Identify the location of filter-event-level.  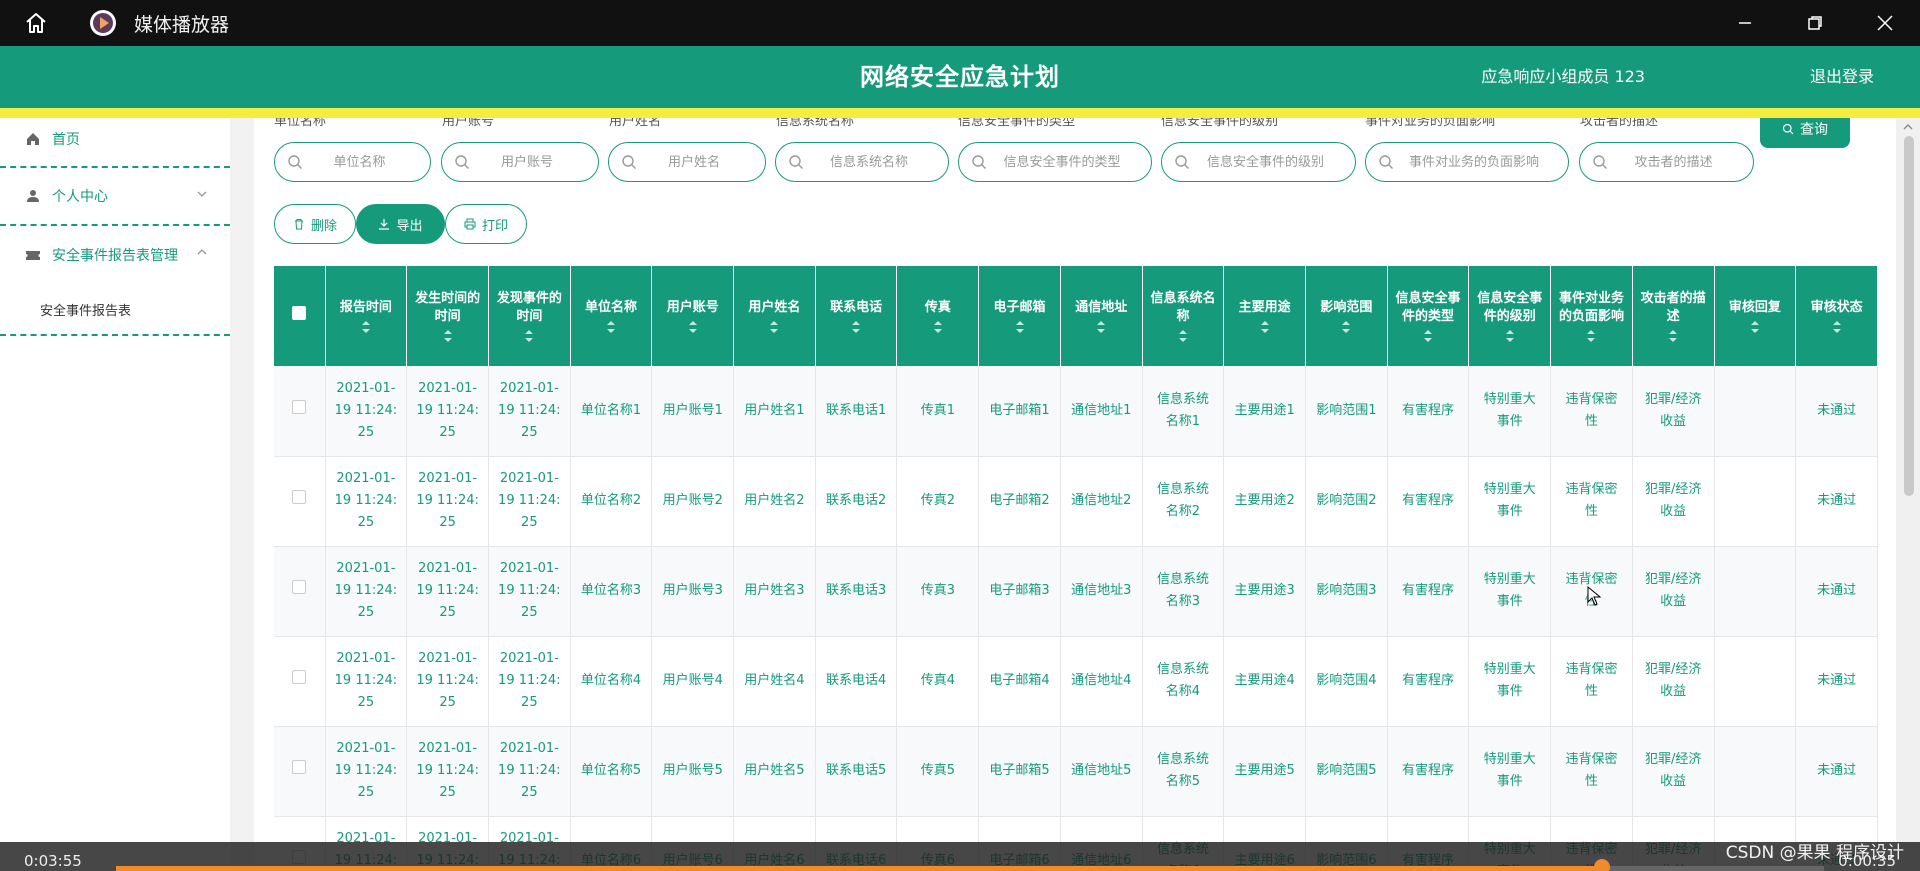
(1258, 162).